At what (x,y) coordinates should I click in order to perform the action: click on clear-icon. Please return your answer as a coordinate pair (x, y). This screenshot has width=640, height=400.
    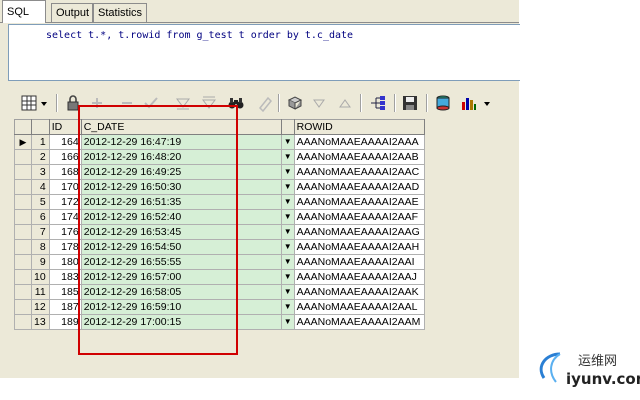
    Looking at the image, I should click on (265, 103).